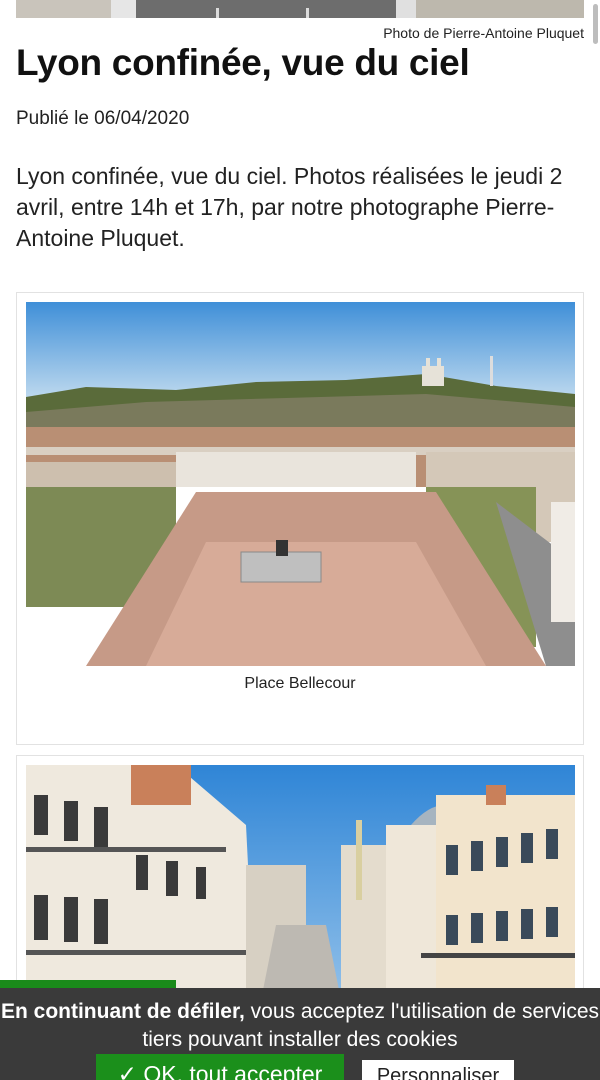 The image size is (600, 1080). What do you see at coordinates (595, 24) in the screenshot?
I see `scrollbar` at bounding box center [595, 24].